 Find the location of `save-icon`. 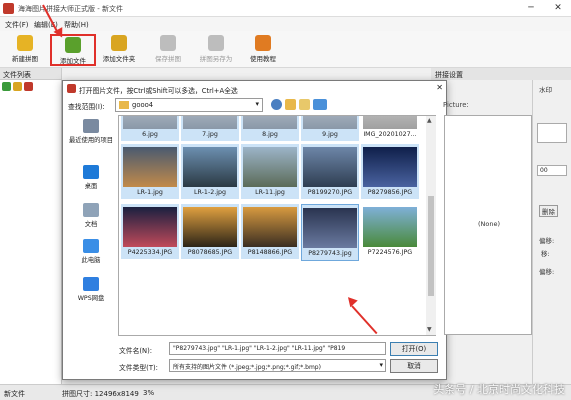

save-icon is located at coordinates (168, 43).